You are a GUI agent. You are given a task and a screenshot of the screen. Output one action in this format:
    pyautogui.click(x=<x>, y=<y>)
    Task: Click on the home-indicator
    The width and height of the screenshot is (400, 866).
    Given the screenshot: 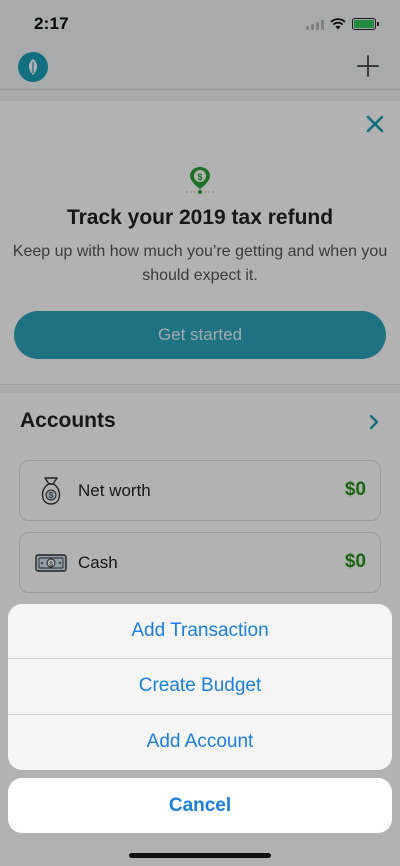 What is the action you would take?
    pyautogui.click(x=200, y=855)
    